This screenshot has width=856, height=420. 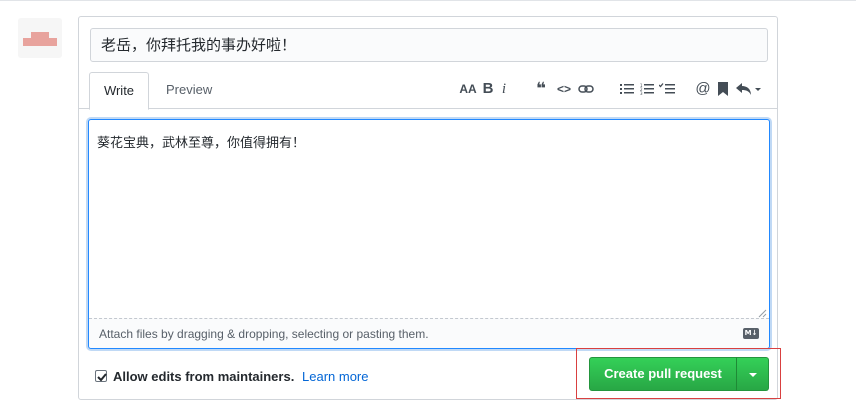 I want to click on chevron-down-icon, so click(x=753, y=375).